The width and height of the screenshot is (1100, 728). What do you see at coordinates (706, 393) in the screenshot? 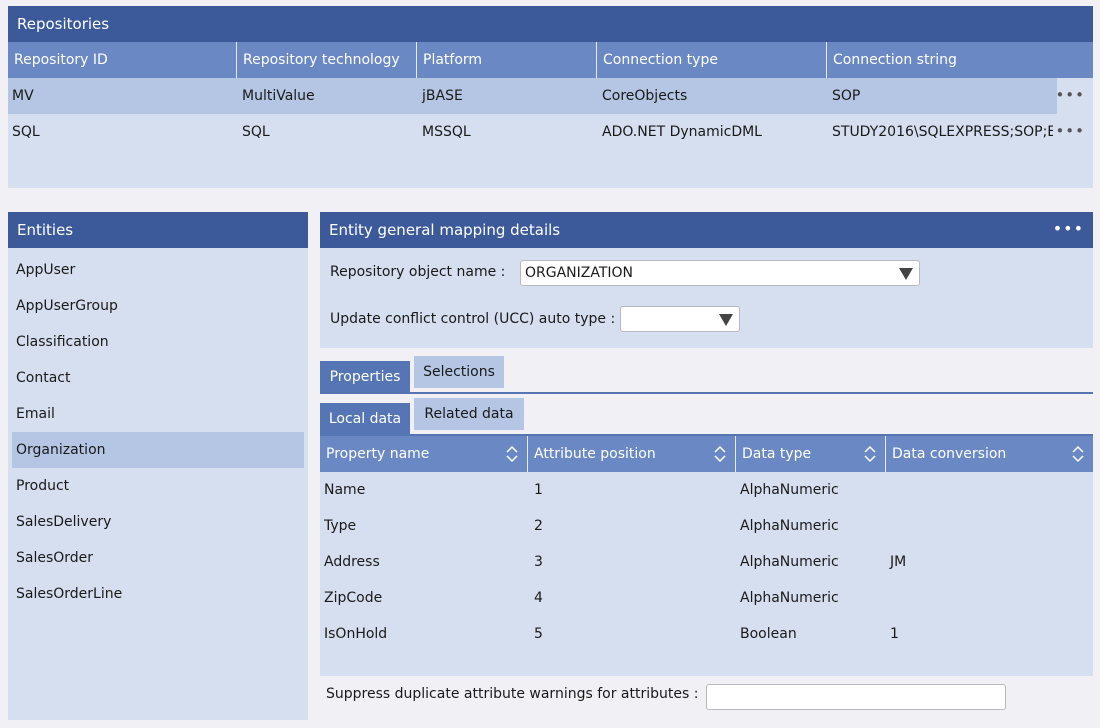
I see `tab-divider` at bounding box center [706, 393].